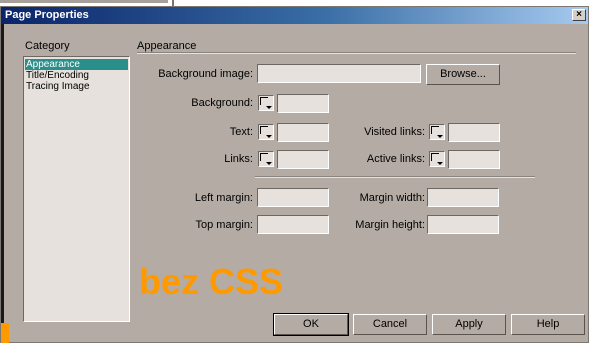 The image size is (589, 343). I want to click on heading-separator, so click(356, 53).